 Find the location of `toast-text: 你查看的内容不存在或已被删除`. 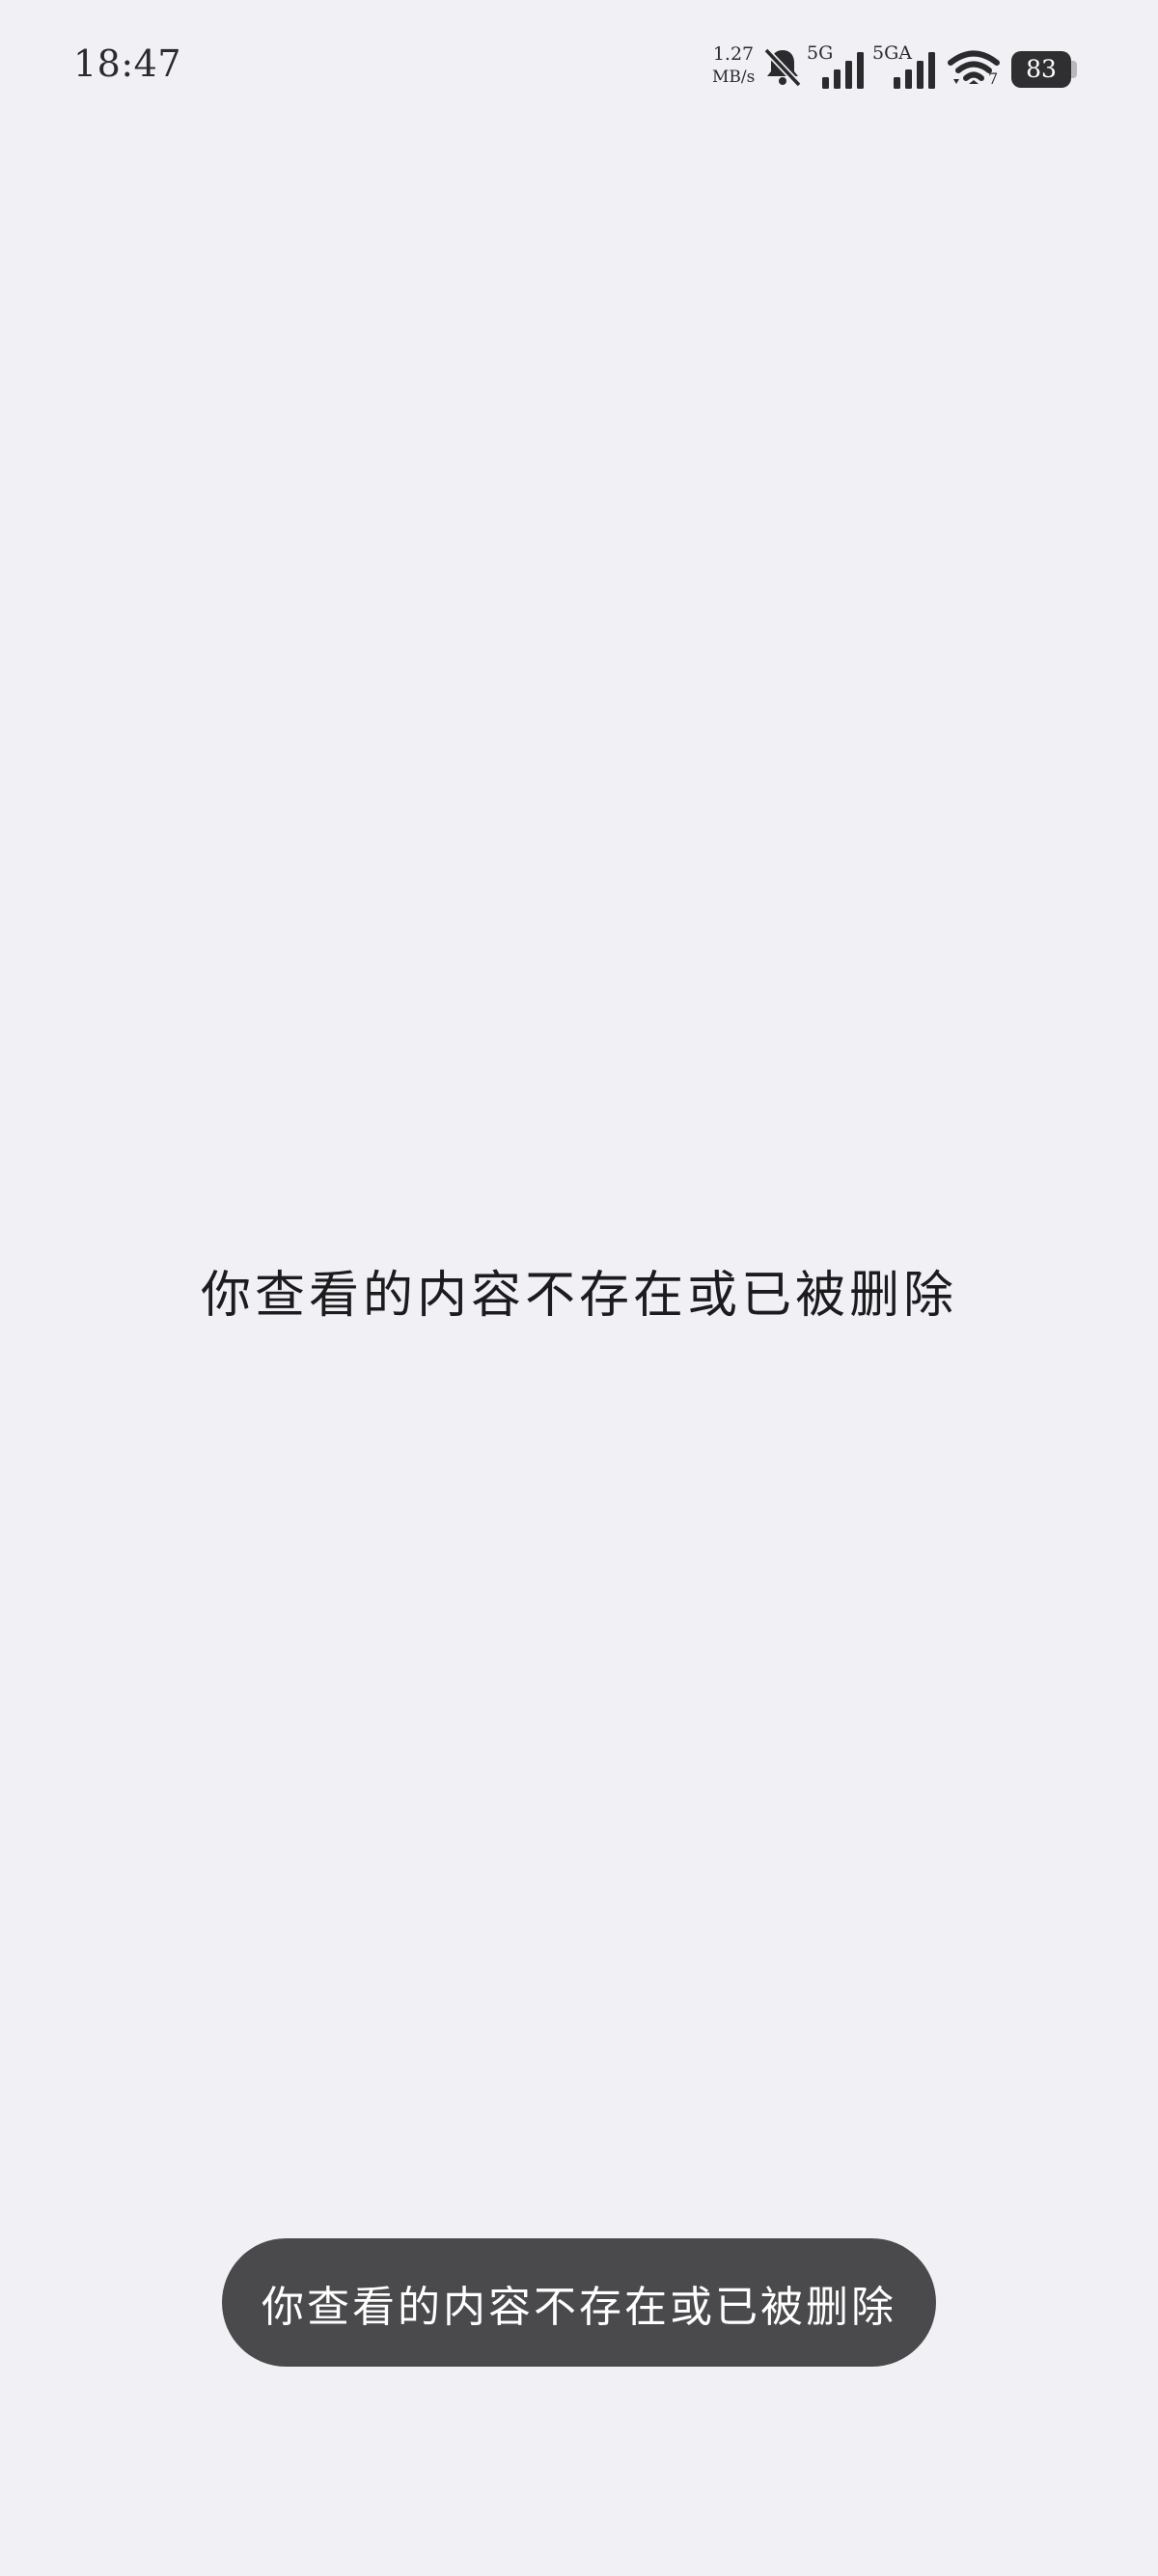

toast-text: 你查看的内容不存在或已被删除 is located at coordinates (579, 2307).